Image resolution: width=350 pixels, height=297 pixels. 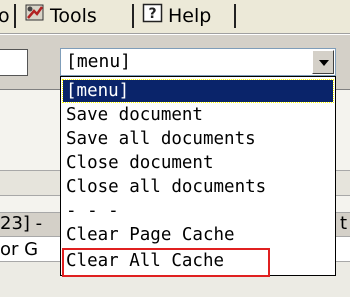 What do you see at coordinates (164, 187) in the screenshot?
I see `dropdown-option-close-all-documents: Close all documents` at bounding box center [164, 187].